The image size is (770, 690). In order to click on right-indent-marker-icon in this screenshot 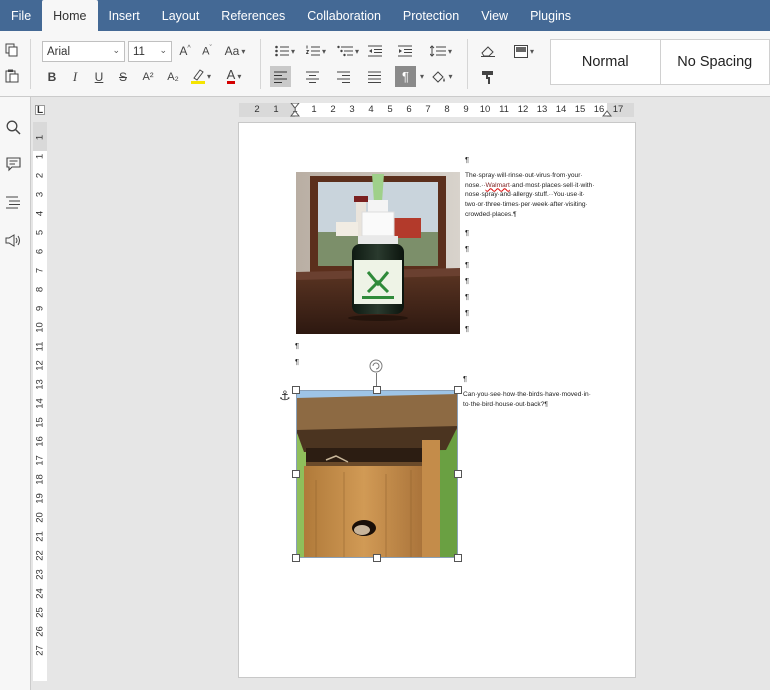, I will do `click(607, 110)`.